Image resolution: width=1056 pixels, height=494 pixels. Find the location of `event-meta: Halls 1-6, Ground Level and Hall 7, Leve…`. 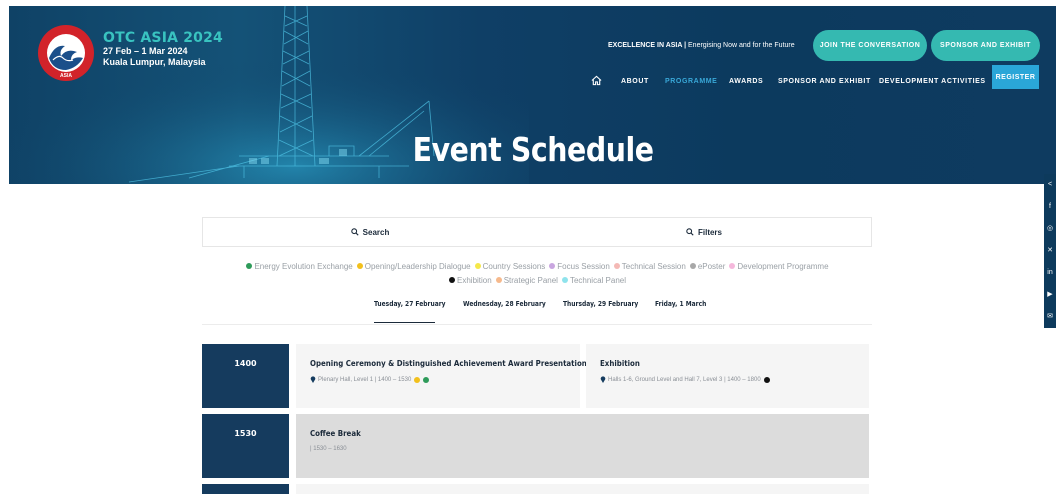

event-meta: Halls 1-6, Ground Level and Hall 7, Leve… is located at coordinates (734, 379).